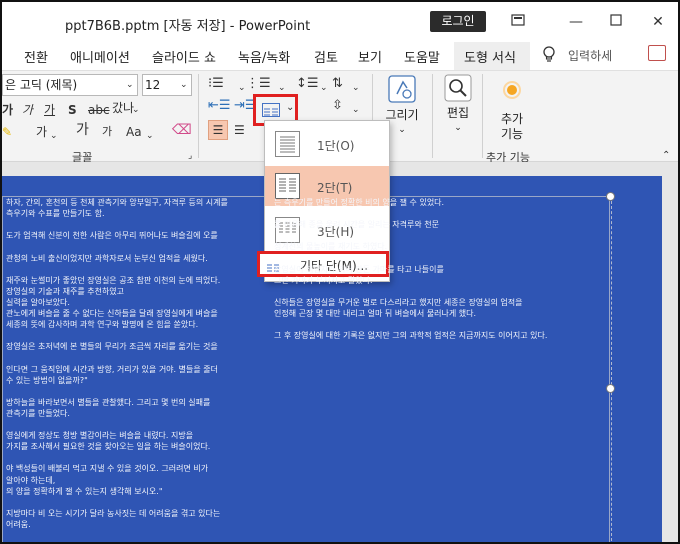 This screenshot has width=680, height=544. What do you see at coordinates (70, 85) in the screenshot?
I see `font-name-box: 은 고딕 (제목)` at bounding box center [70, 85].